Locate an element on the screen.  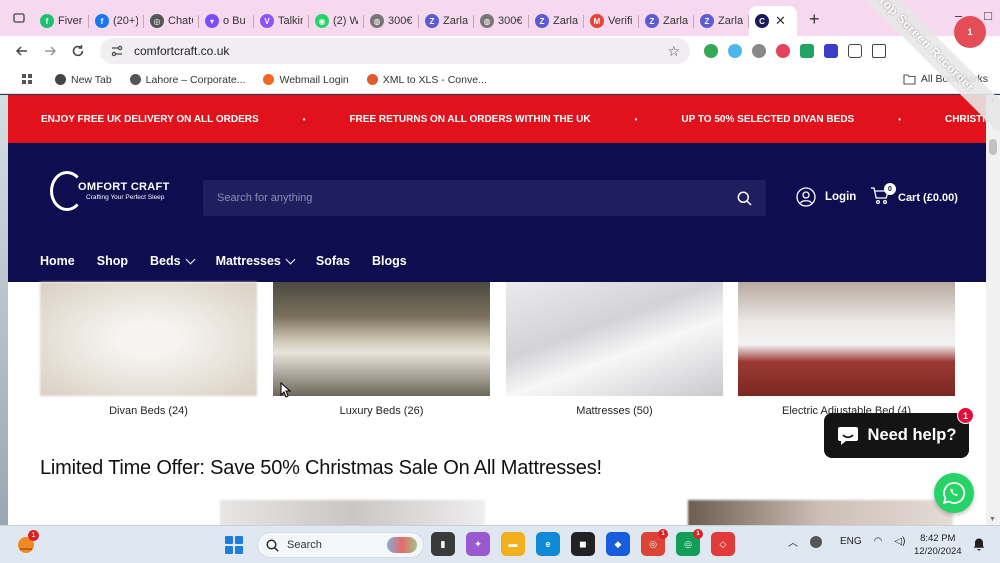
file-manager-icon: ▮ is located at coordinates (443, 544).